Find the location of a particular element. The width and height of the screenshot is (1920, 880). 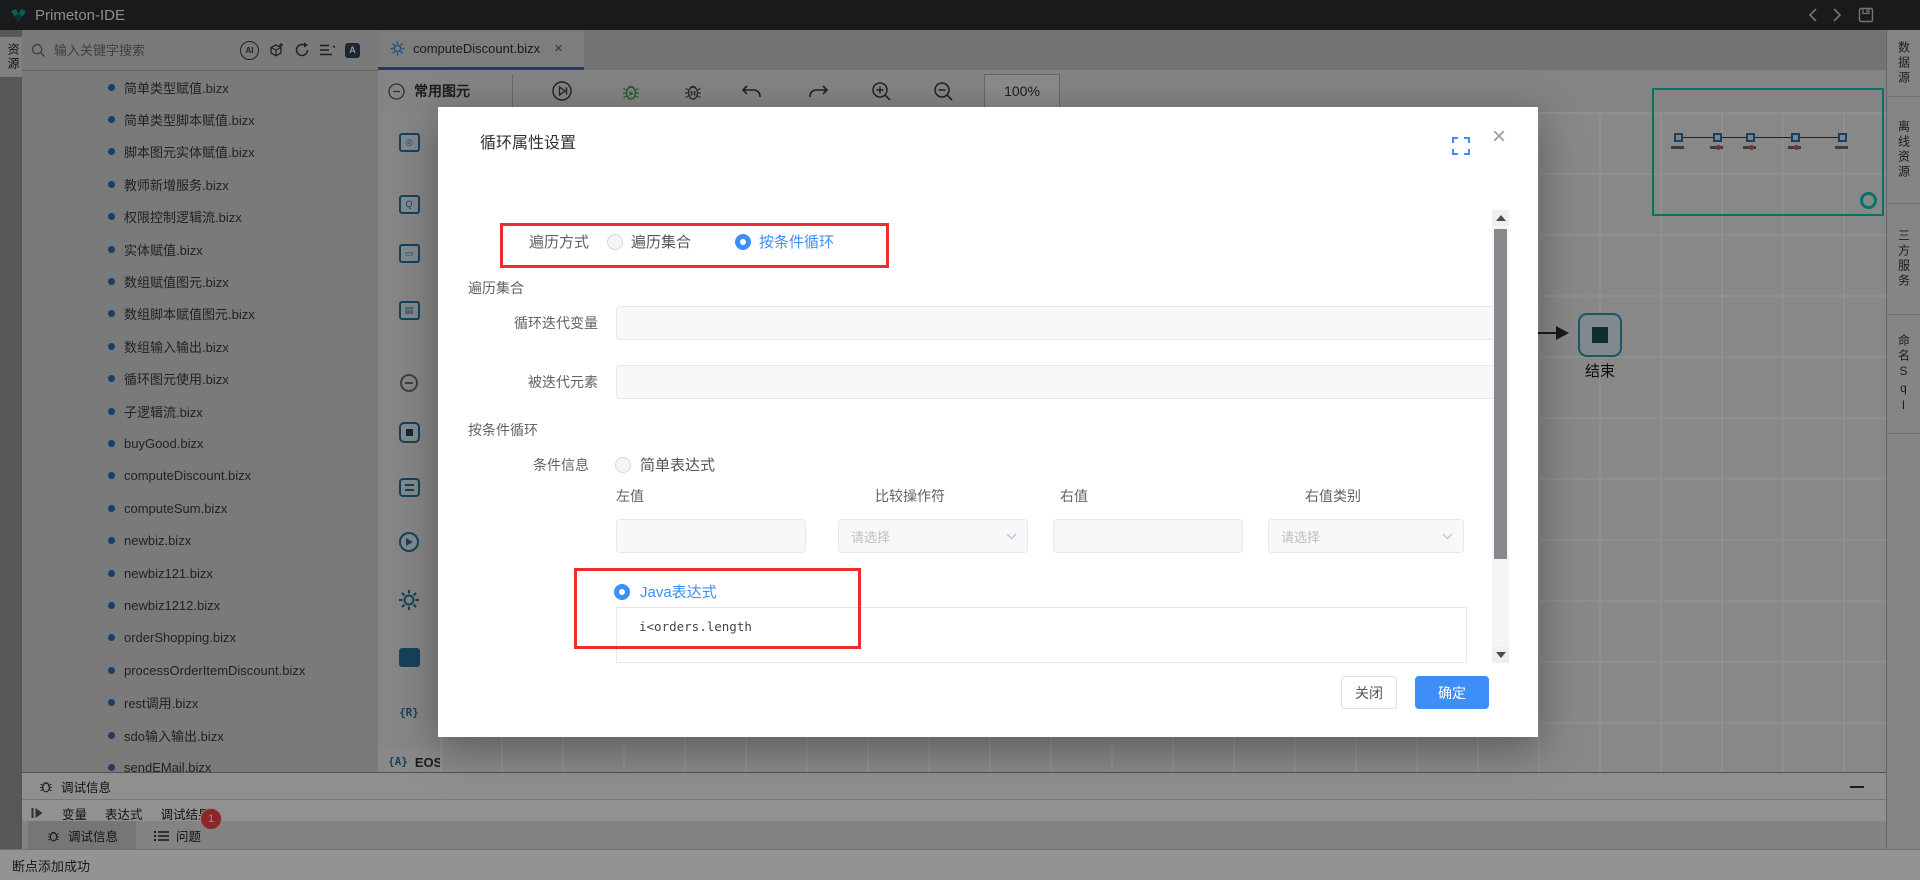

close-button: 关闭 is located at coordinates (1369, 692).